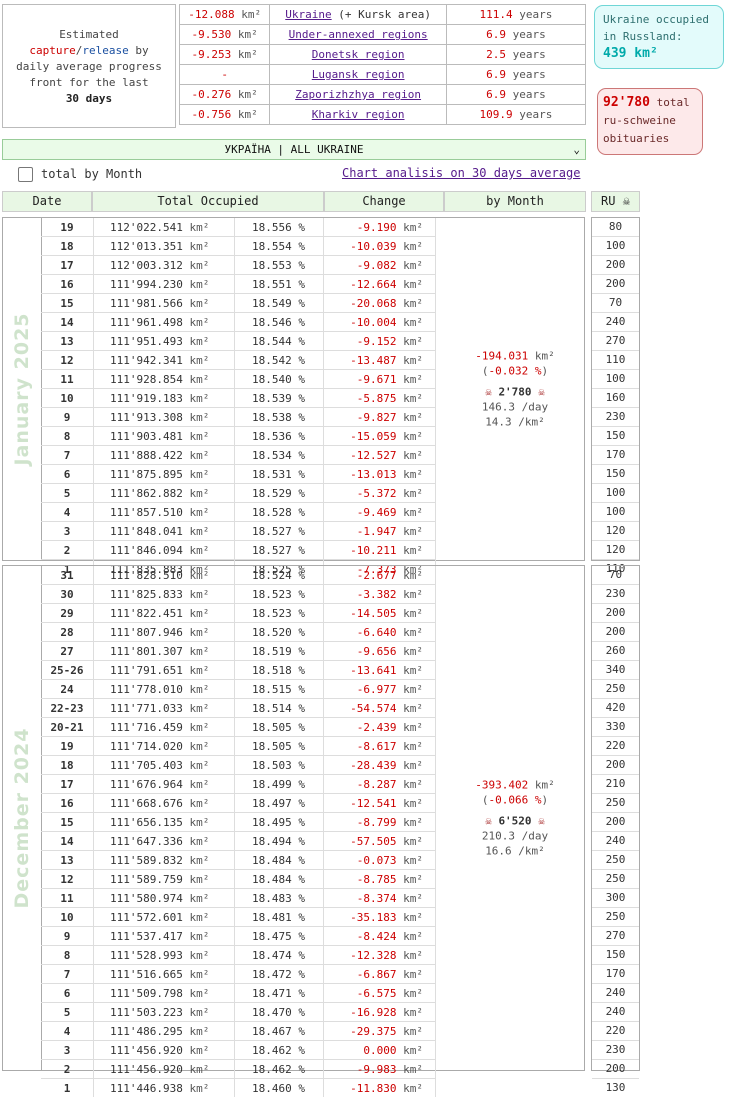 This screenshot has width=730, height=1097. Describe the element at coordinates (164, 436) in the screenshot. I see `row-total: 111'903.481 km²` at that location.